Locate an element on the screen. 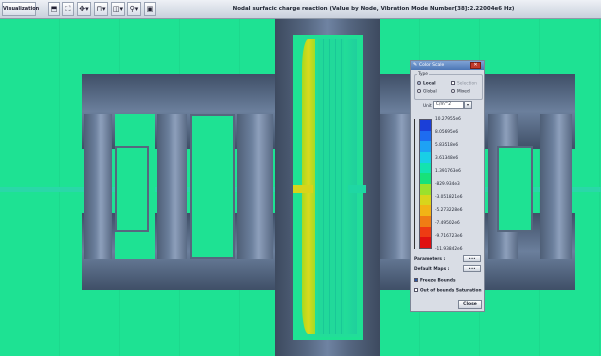 This screenshot has height=356, width=601. scale-value-label: -3.051821e6 is located at coordinates (449, 197).